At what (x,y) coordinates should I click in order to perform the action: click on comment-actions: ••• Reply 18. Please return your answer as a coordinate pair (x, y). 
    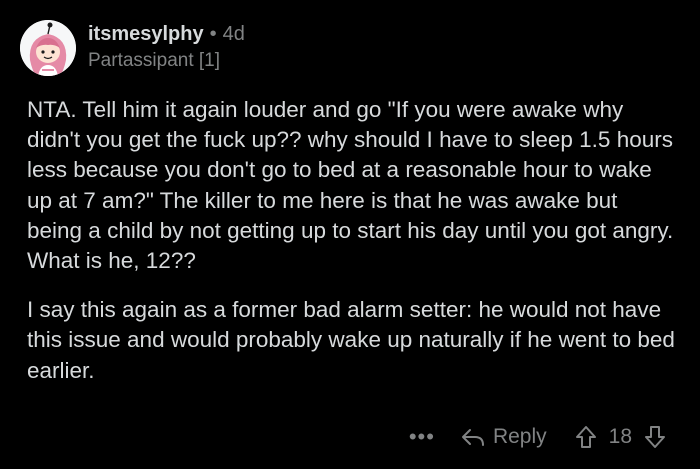
    Looking at the image, I should click on (537, 437).